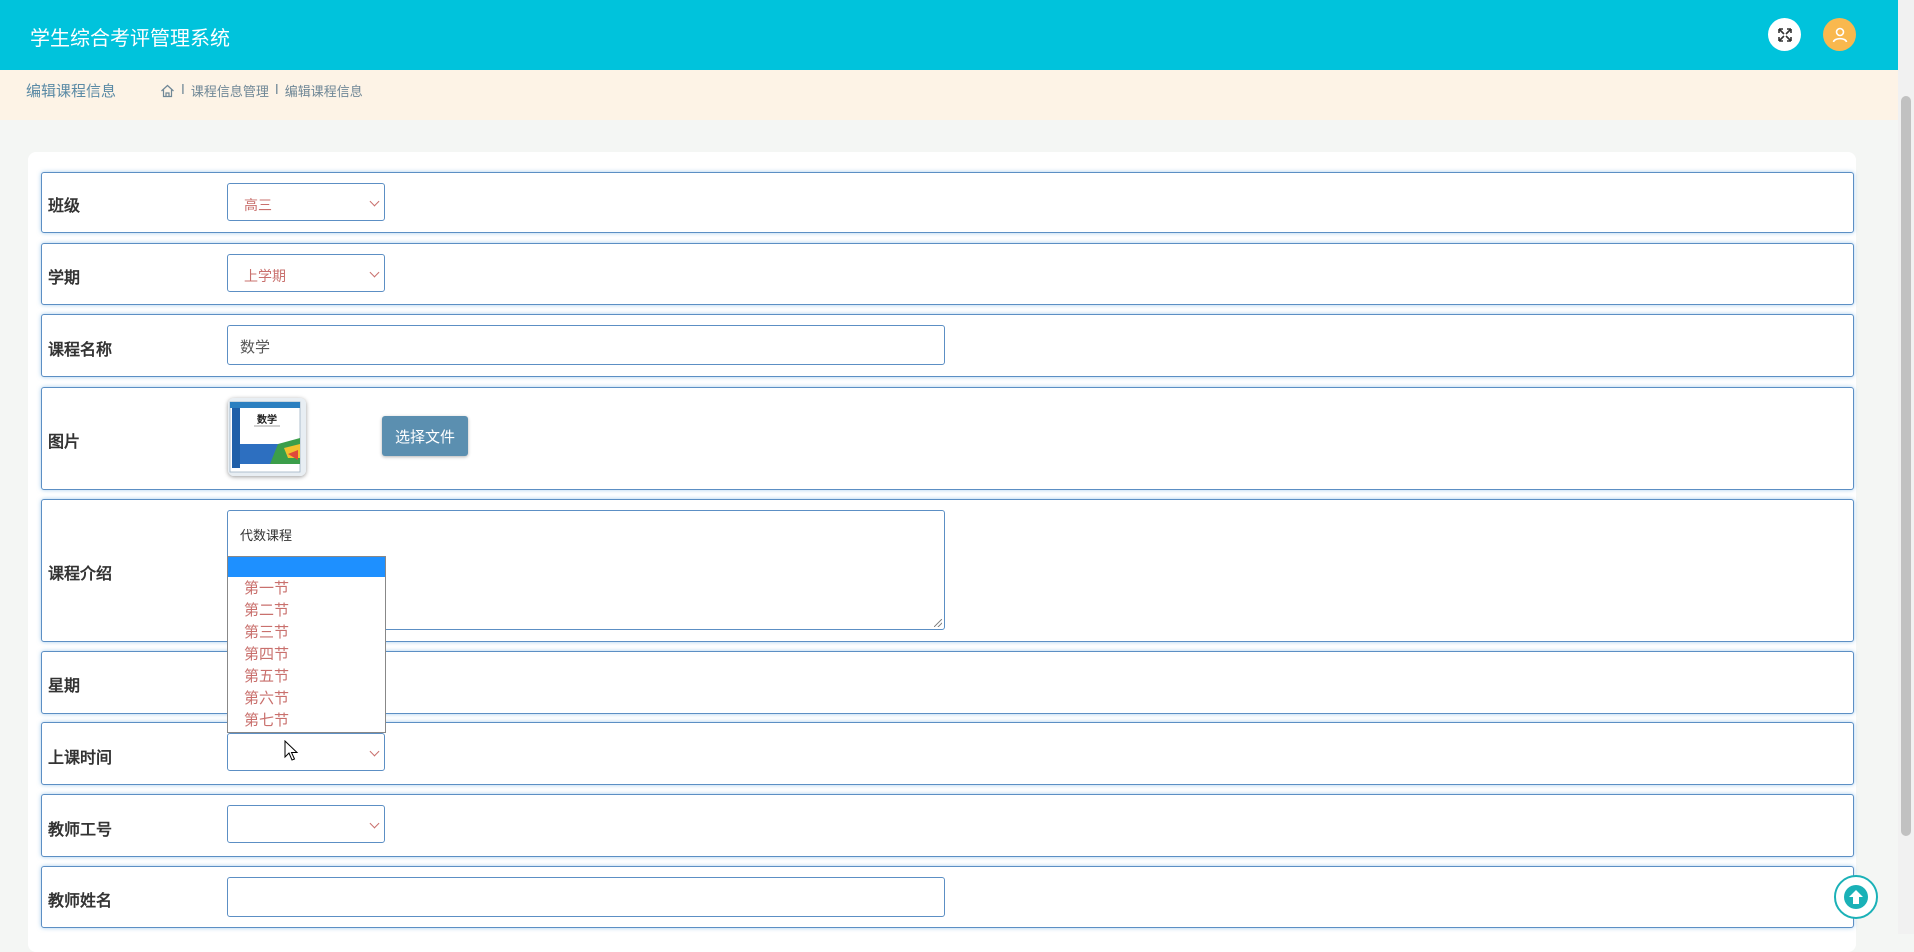 The image size is (1914, 952). I want to click on breadcrumb: I 课程信息管理 I 编辑课程信息, so click(261, 90).